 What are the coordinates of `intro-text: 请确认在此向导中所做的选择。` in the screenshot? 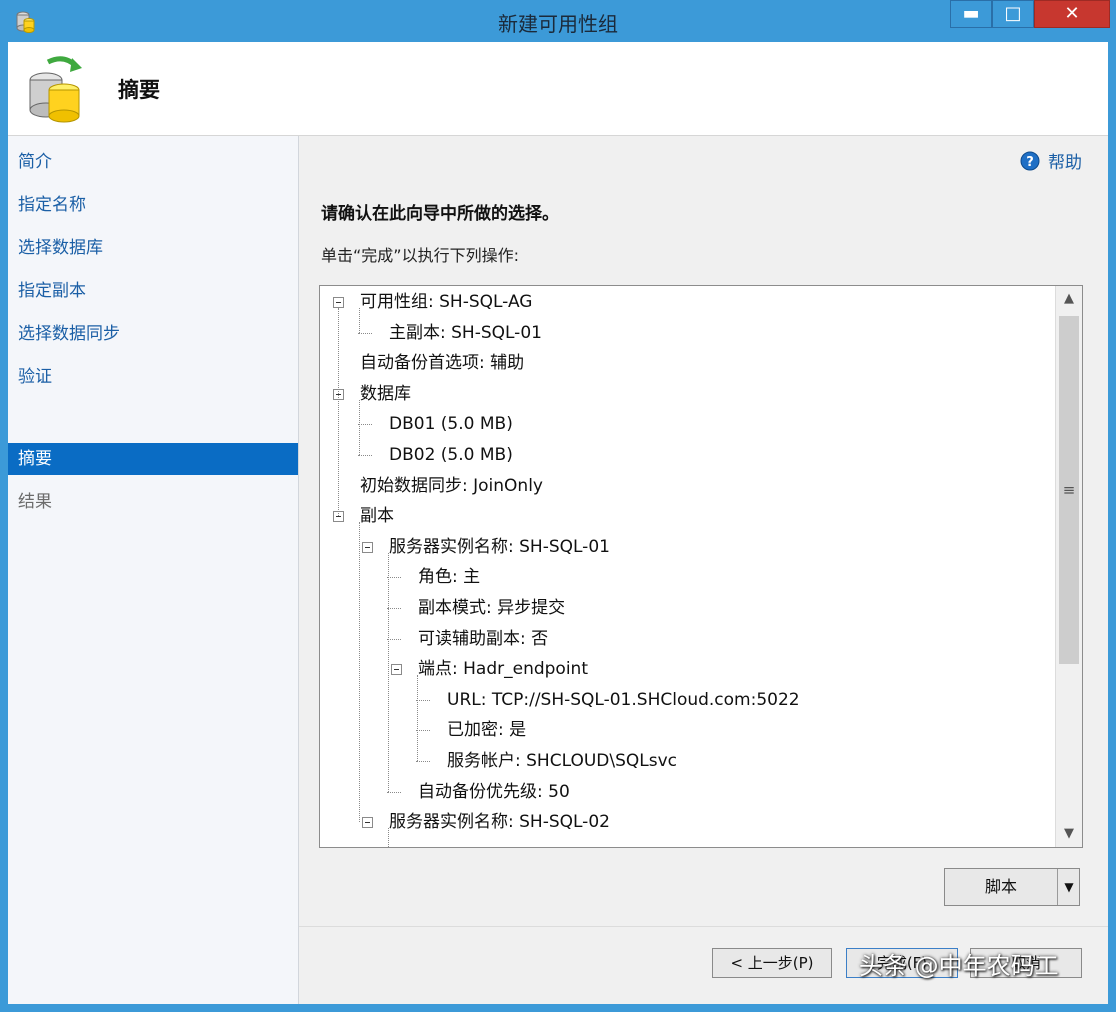 It's located at (440, 214).